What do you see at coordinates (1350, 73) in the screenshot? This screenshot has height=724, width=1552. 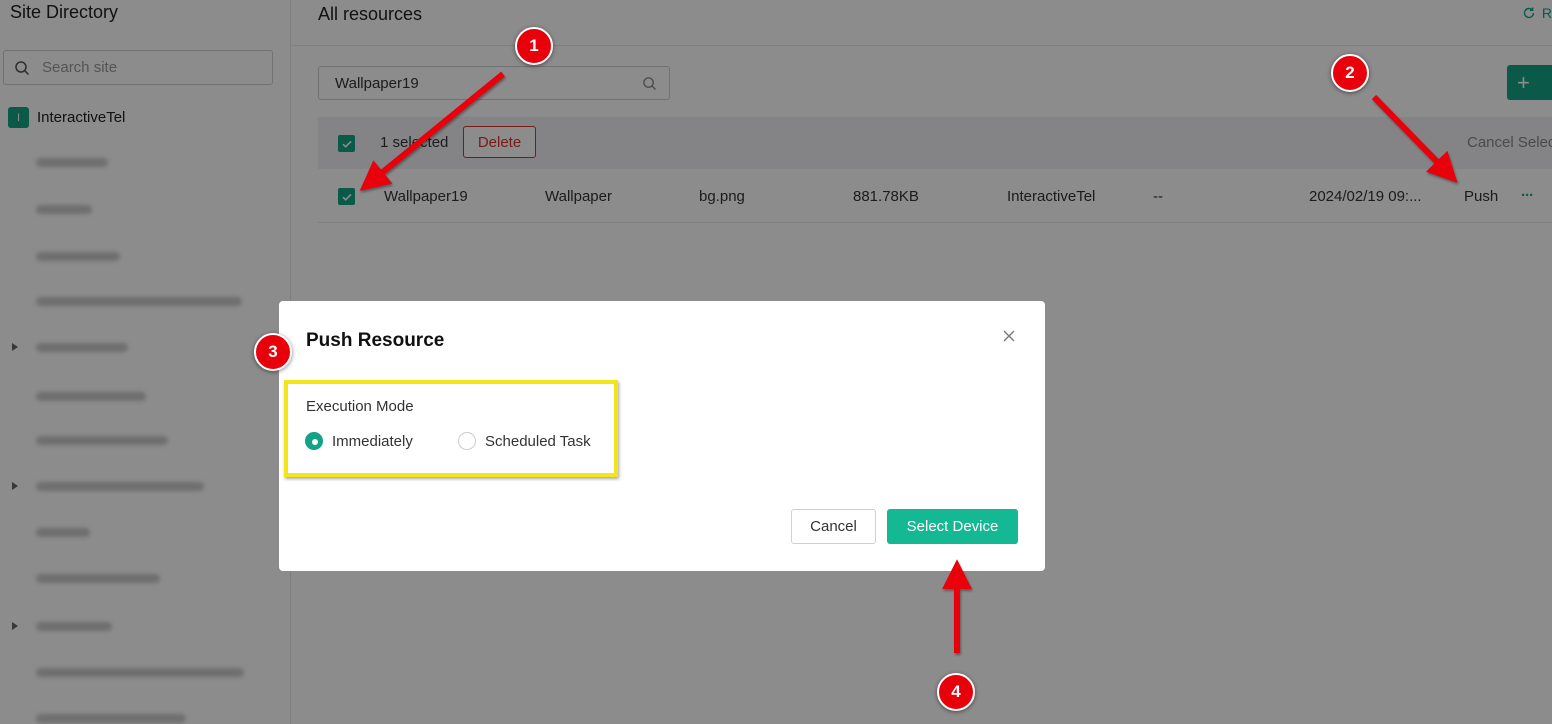 I see `step-marker-2: 2` at bounding box center [1350, 73].